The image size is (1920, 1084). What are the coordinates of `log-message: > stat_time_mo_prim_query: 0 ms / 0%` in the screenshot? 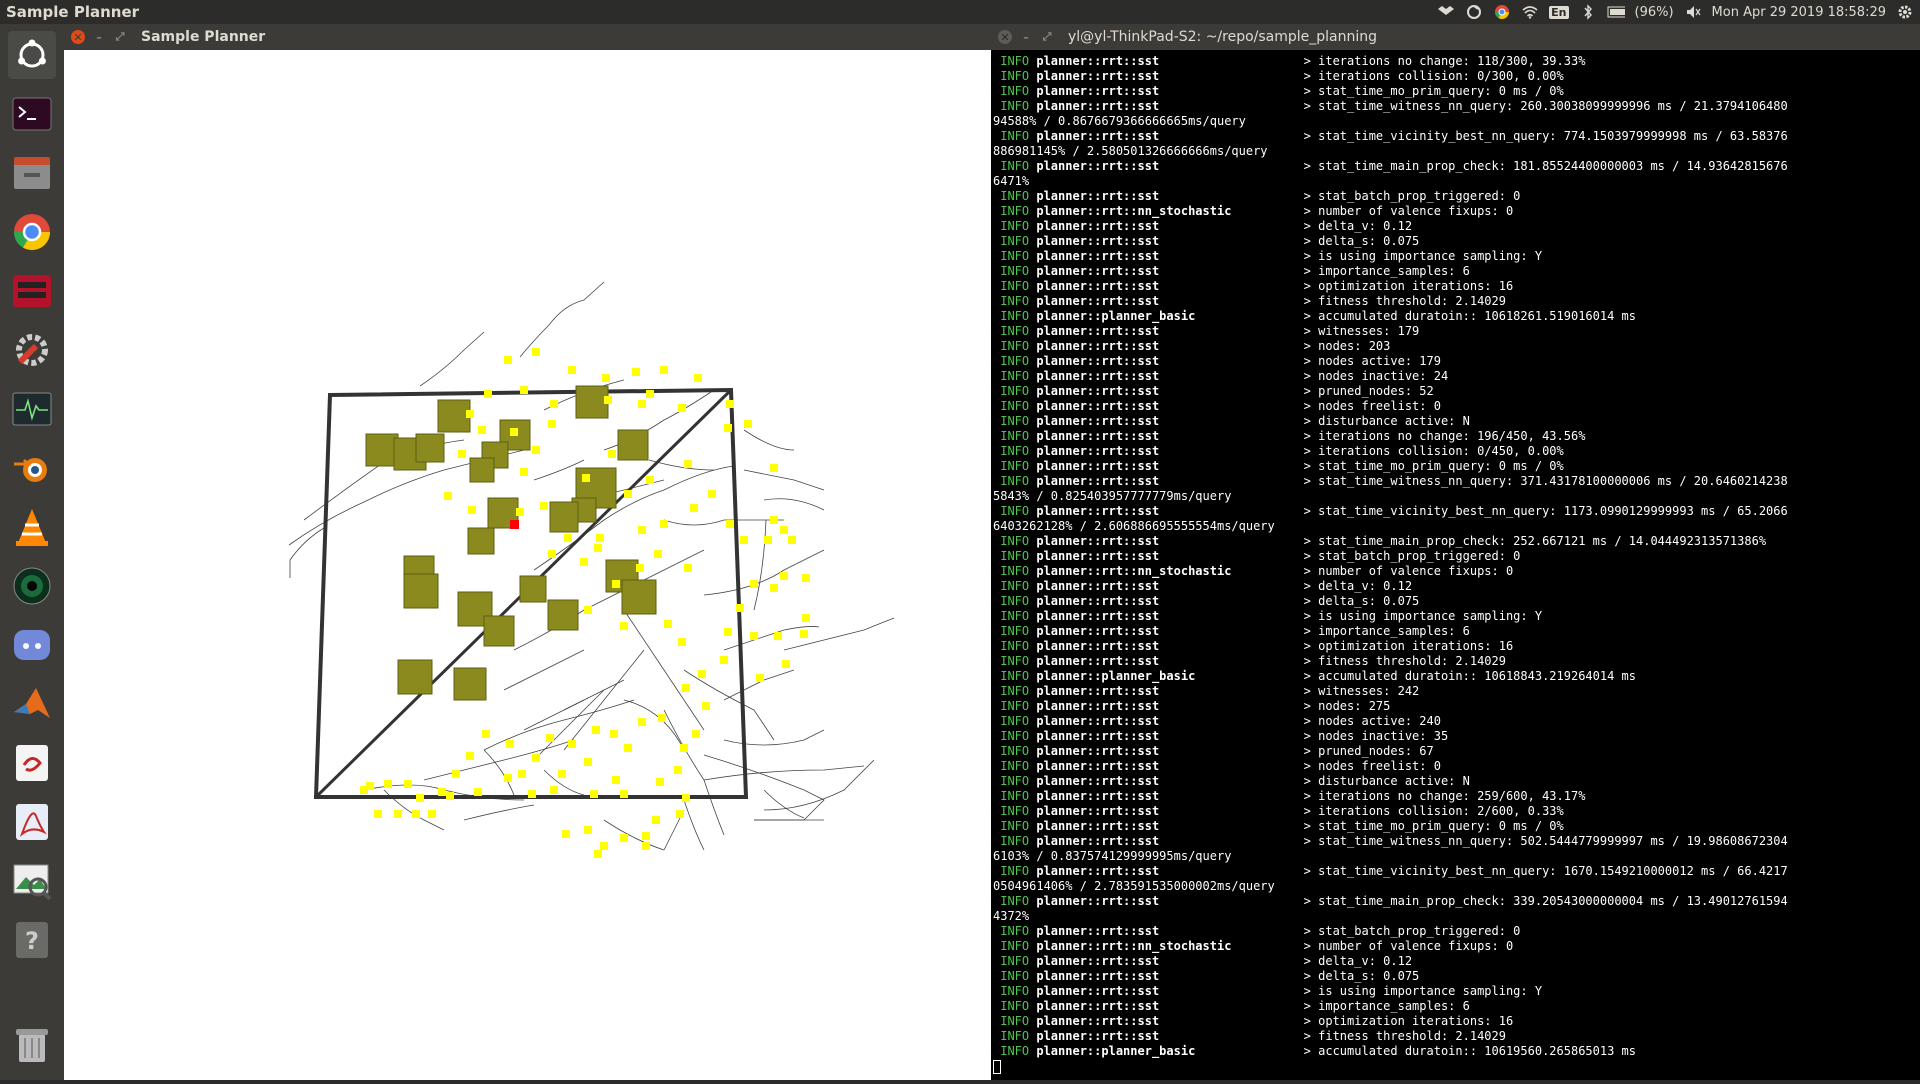 It's located at (1433, 466).